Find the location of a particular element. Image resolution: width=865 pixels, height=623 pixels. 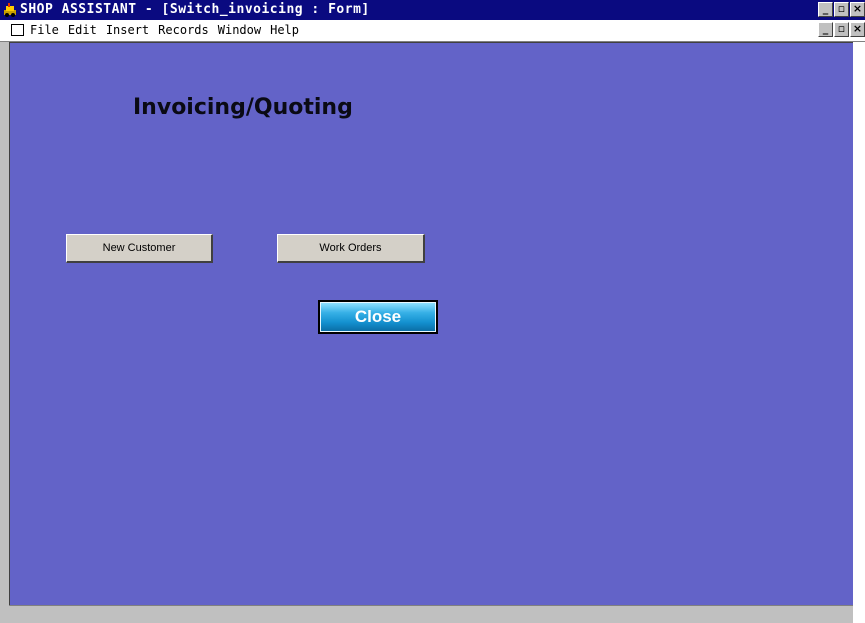

form-title: Invoicing/Quoting is located at coordinates (243, 107).